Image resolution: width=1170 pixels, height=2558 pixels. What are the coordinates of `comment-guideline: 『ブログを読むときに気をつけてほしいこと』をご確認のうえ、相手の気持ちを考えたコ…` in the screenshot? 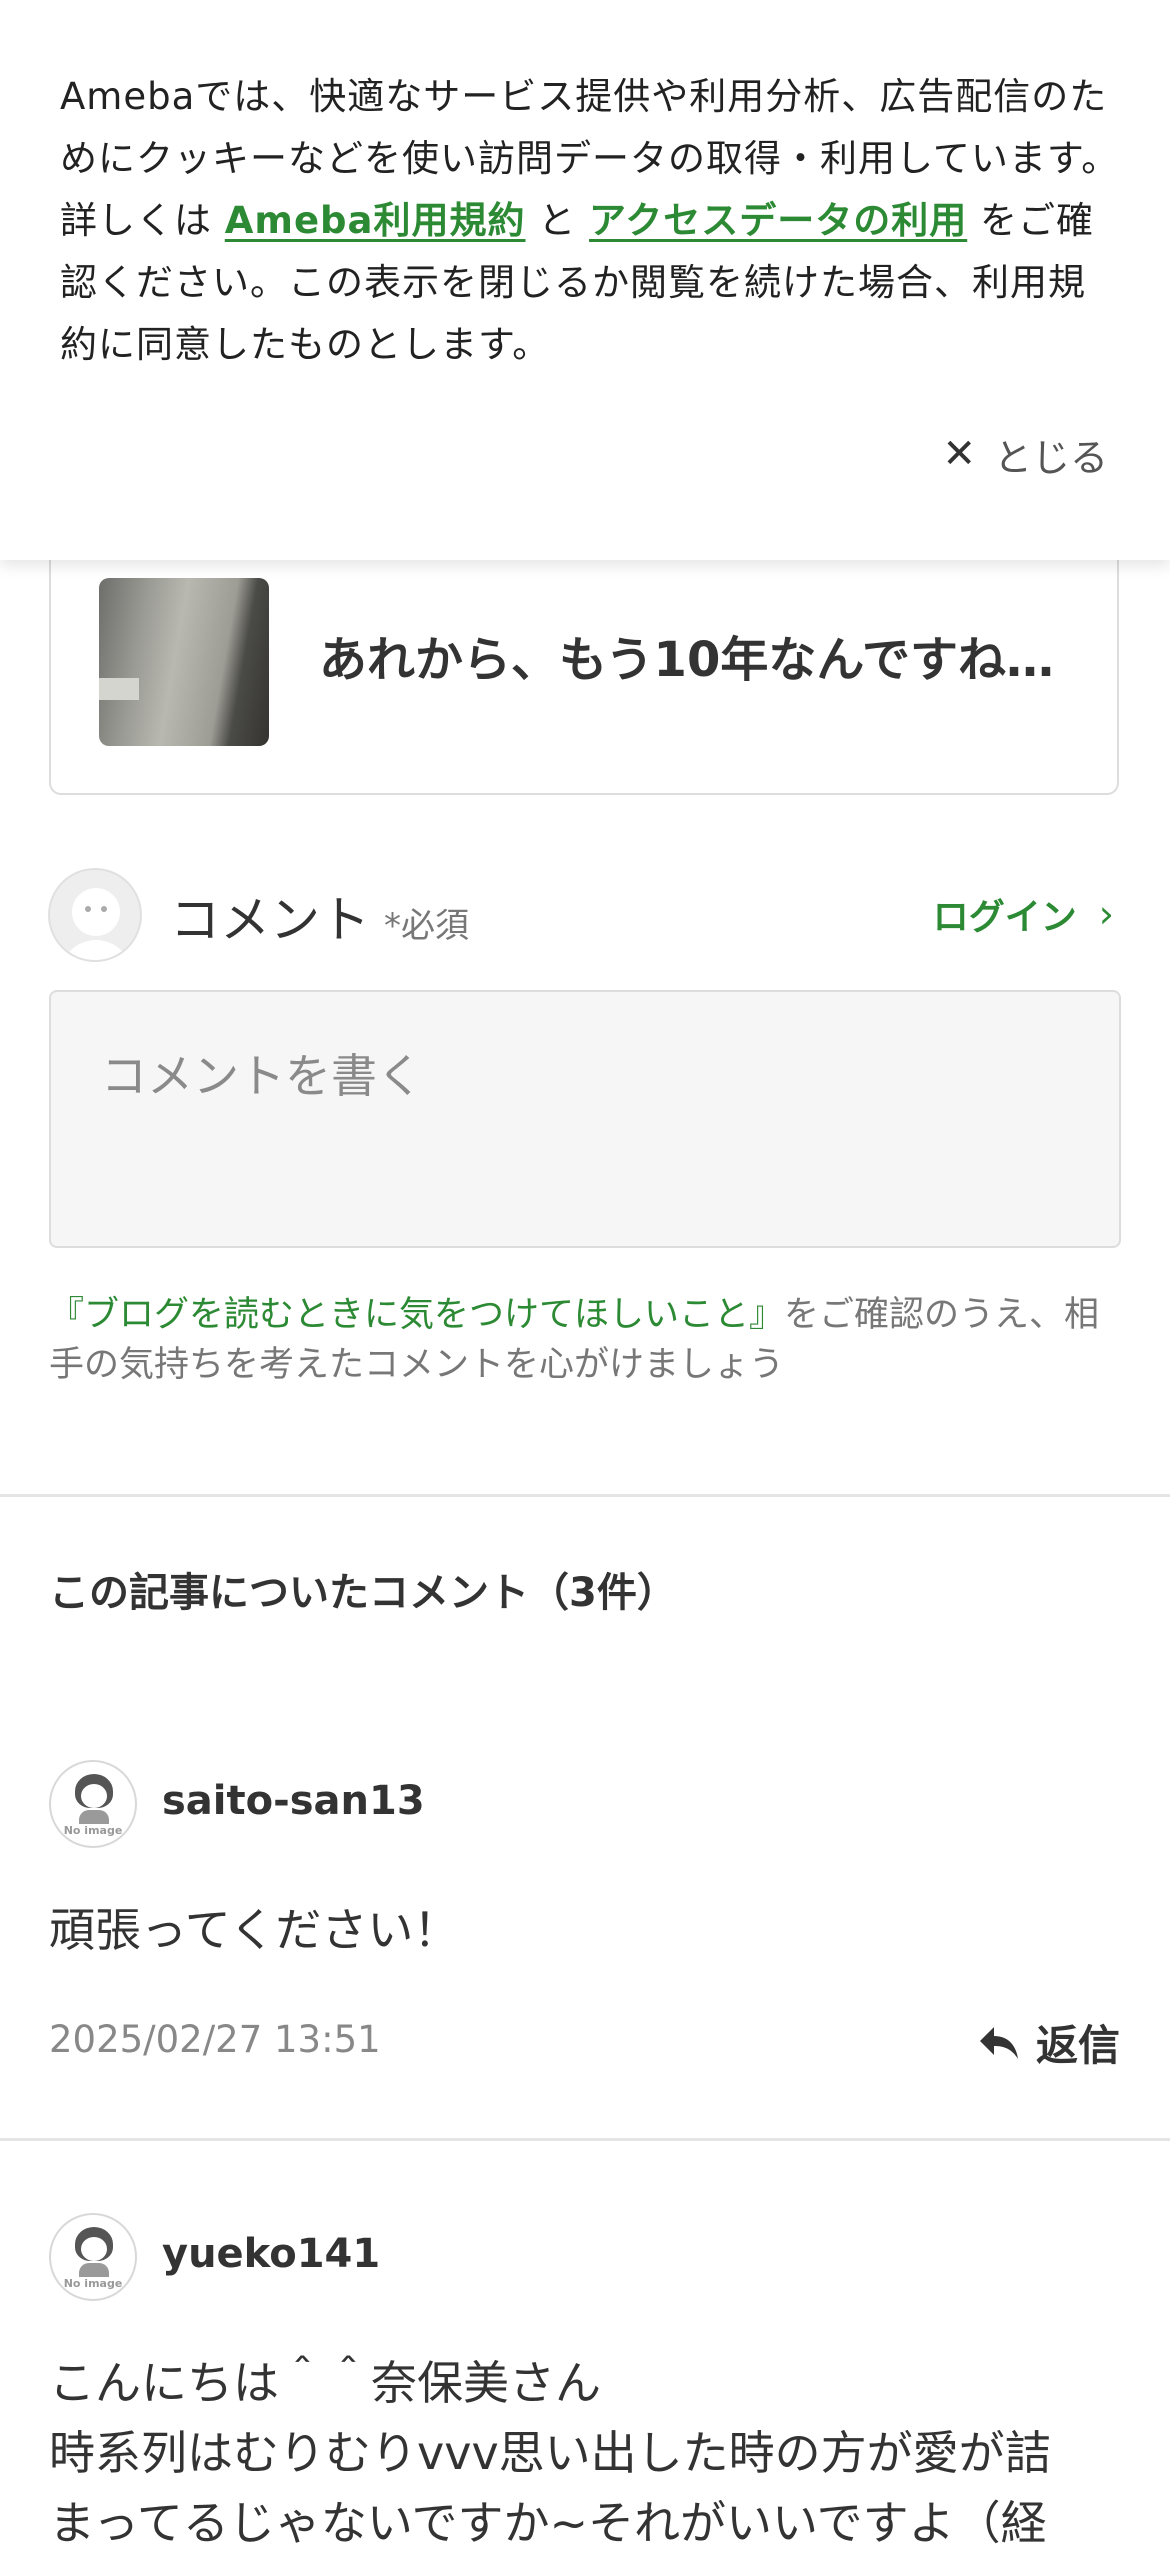 It's located at (589, 1340).